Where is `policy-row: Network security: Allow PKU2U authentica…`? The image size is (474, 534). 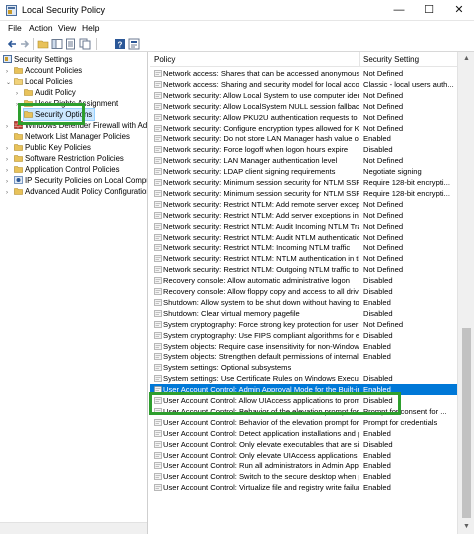
policy-row: Network security: Allow PKU2U authentica… is located at coordinates (305, 117).